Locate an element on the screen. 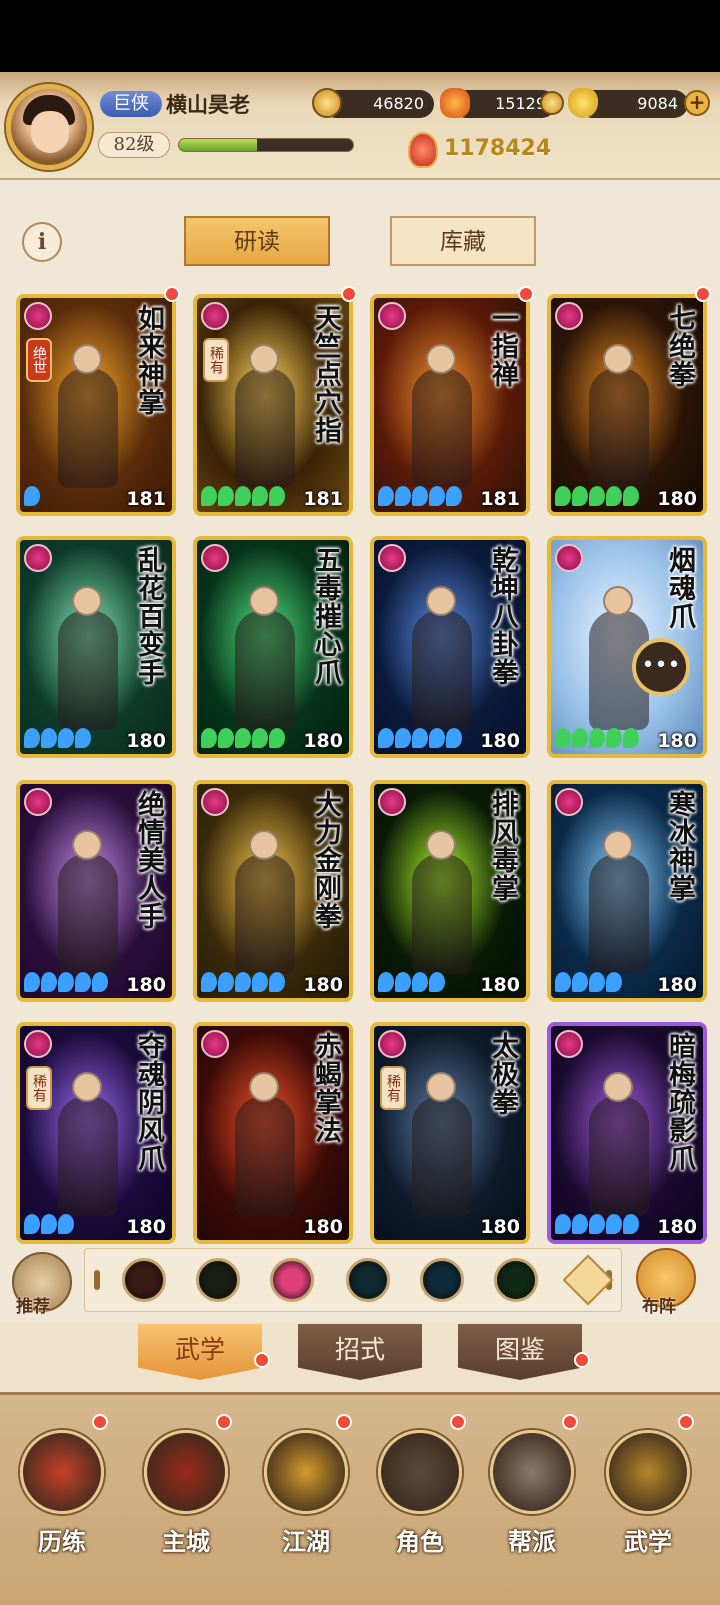 The width and height of the screenshot is (720, 1605). nav-item: 主城 is located at coordinates (186, 1502).